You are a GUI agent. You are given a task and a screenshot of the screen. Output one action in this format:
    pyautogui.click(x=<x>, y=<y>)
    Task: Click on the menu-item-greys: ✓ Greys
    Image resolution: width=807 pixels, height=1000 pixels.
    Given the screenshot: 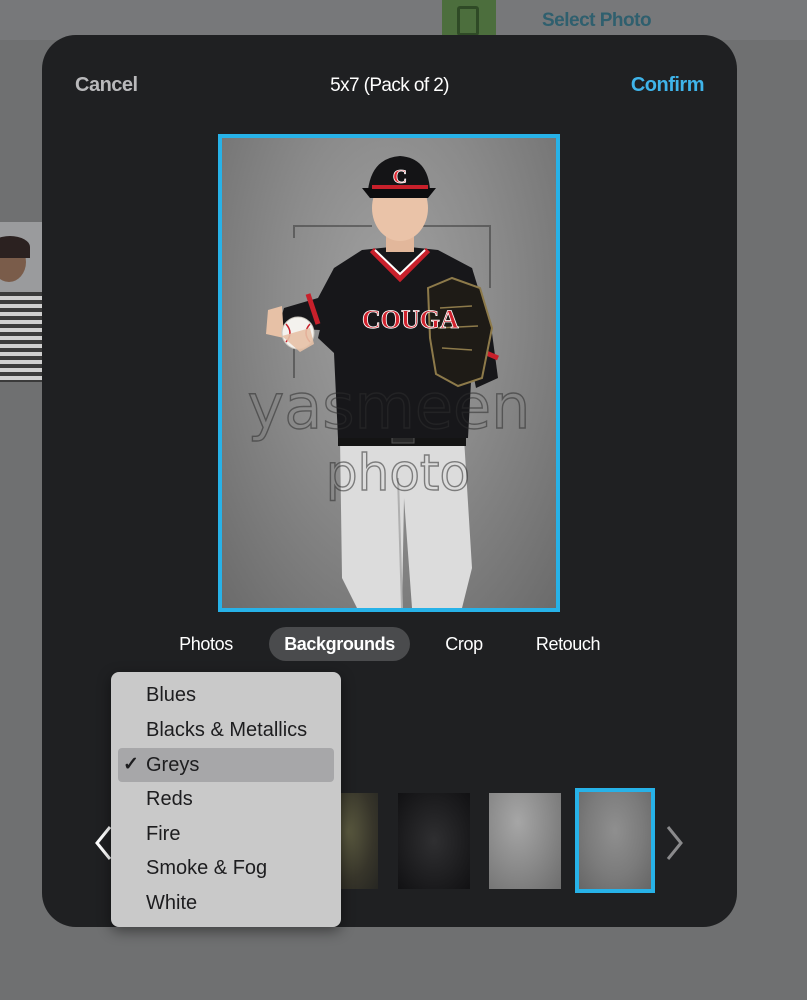 What is the action you would take?
    pyautogui.click(x=226, y=765)
    